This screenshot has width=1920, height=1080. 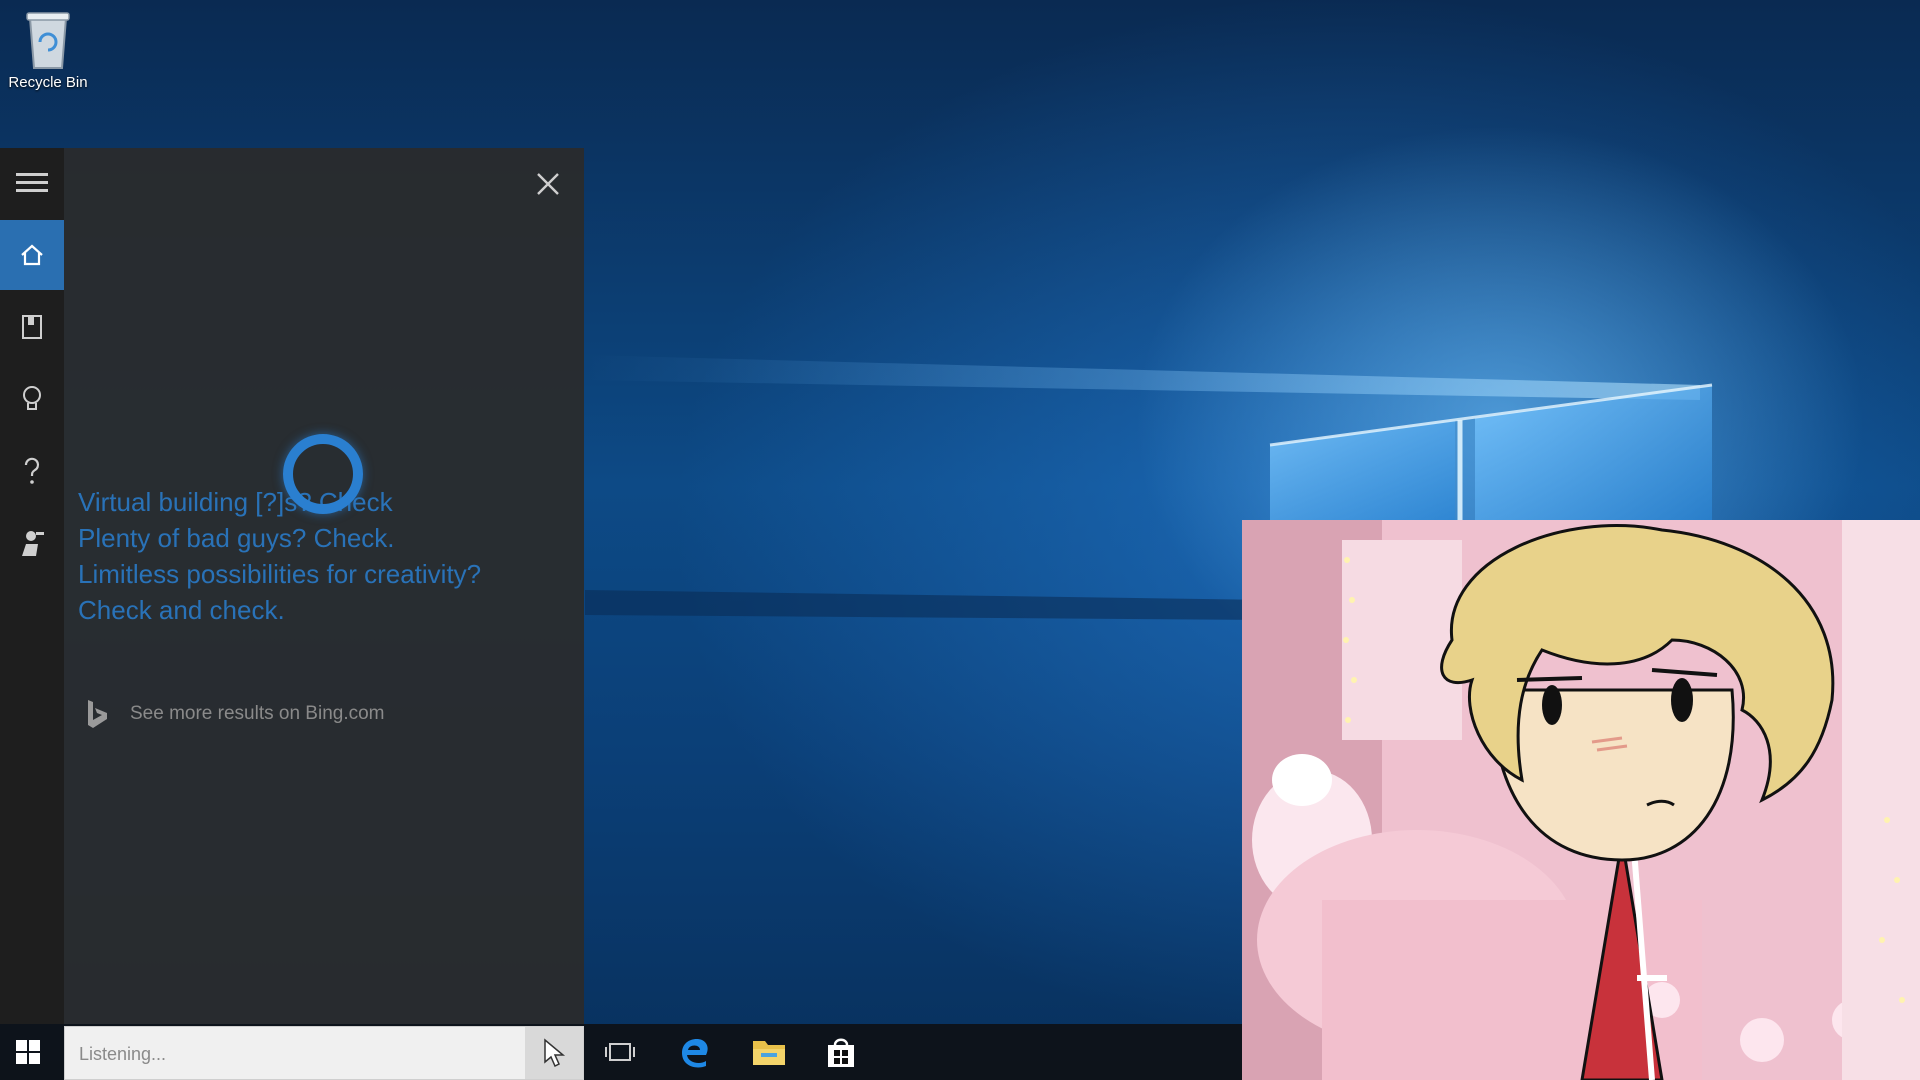 I want to click on edge-icon, so click(x=695, y=1053).